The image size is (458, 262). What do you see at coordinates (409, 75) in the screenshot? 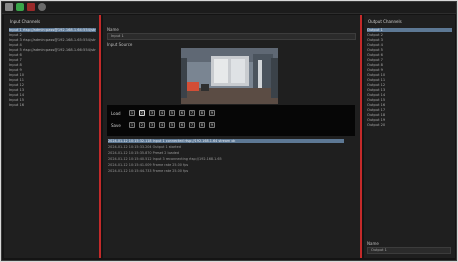
I see `output-channel-item: Output 10` at bounding box center [409, 75].